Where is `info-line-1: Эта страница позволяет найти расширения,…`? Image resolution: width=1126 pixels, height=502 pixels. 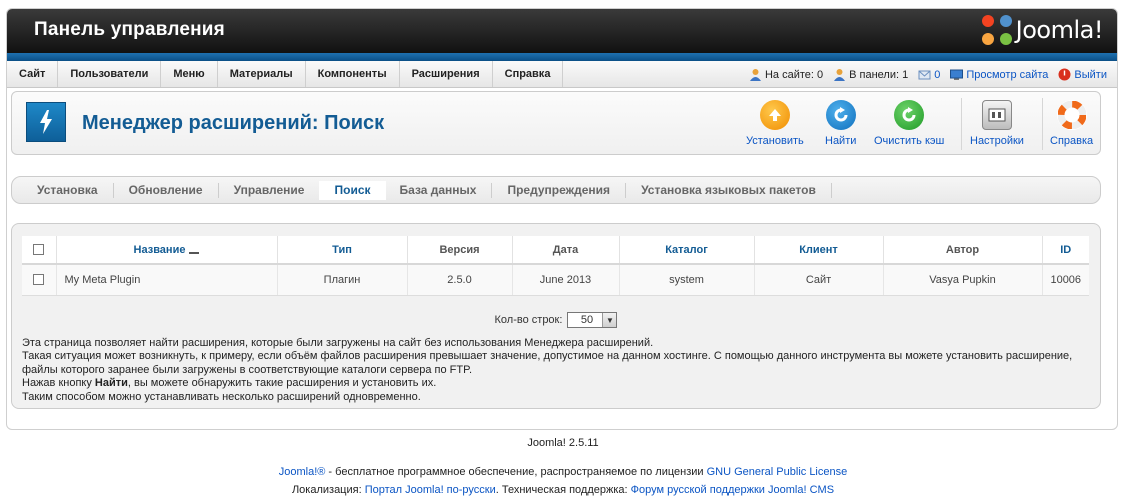 info-line-1: Эта страница позволяет найти расширения,… is located at coordinates (338, 343).